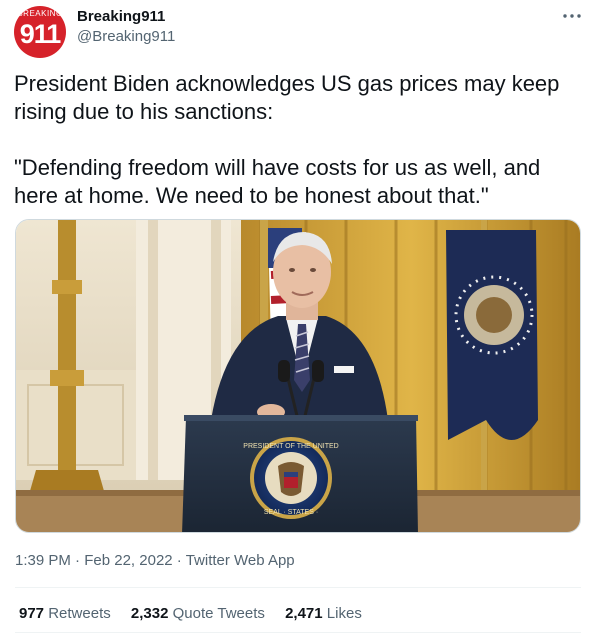 This screenshot has width=596, height=639. Describe the element at coordinates (304, 613) in the screenshot. I see `likes-count: 2,471` at that location.